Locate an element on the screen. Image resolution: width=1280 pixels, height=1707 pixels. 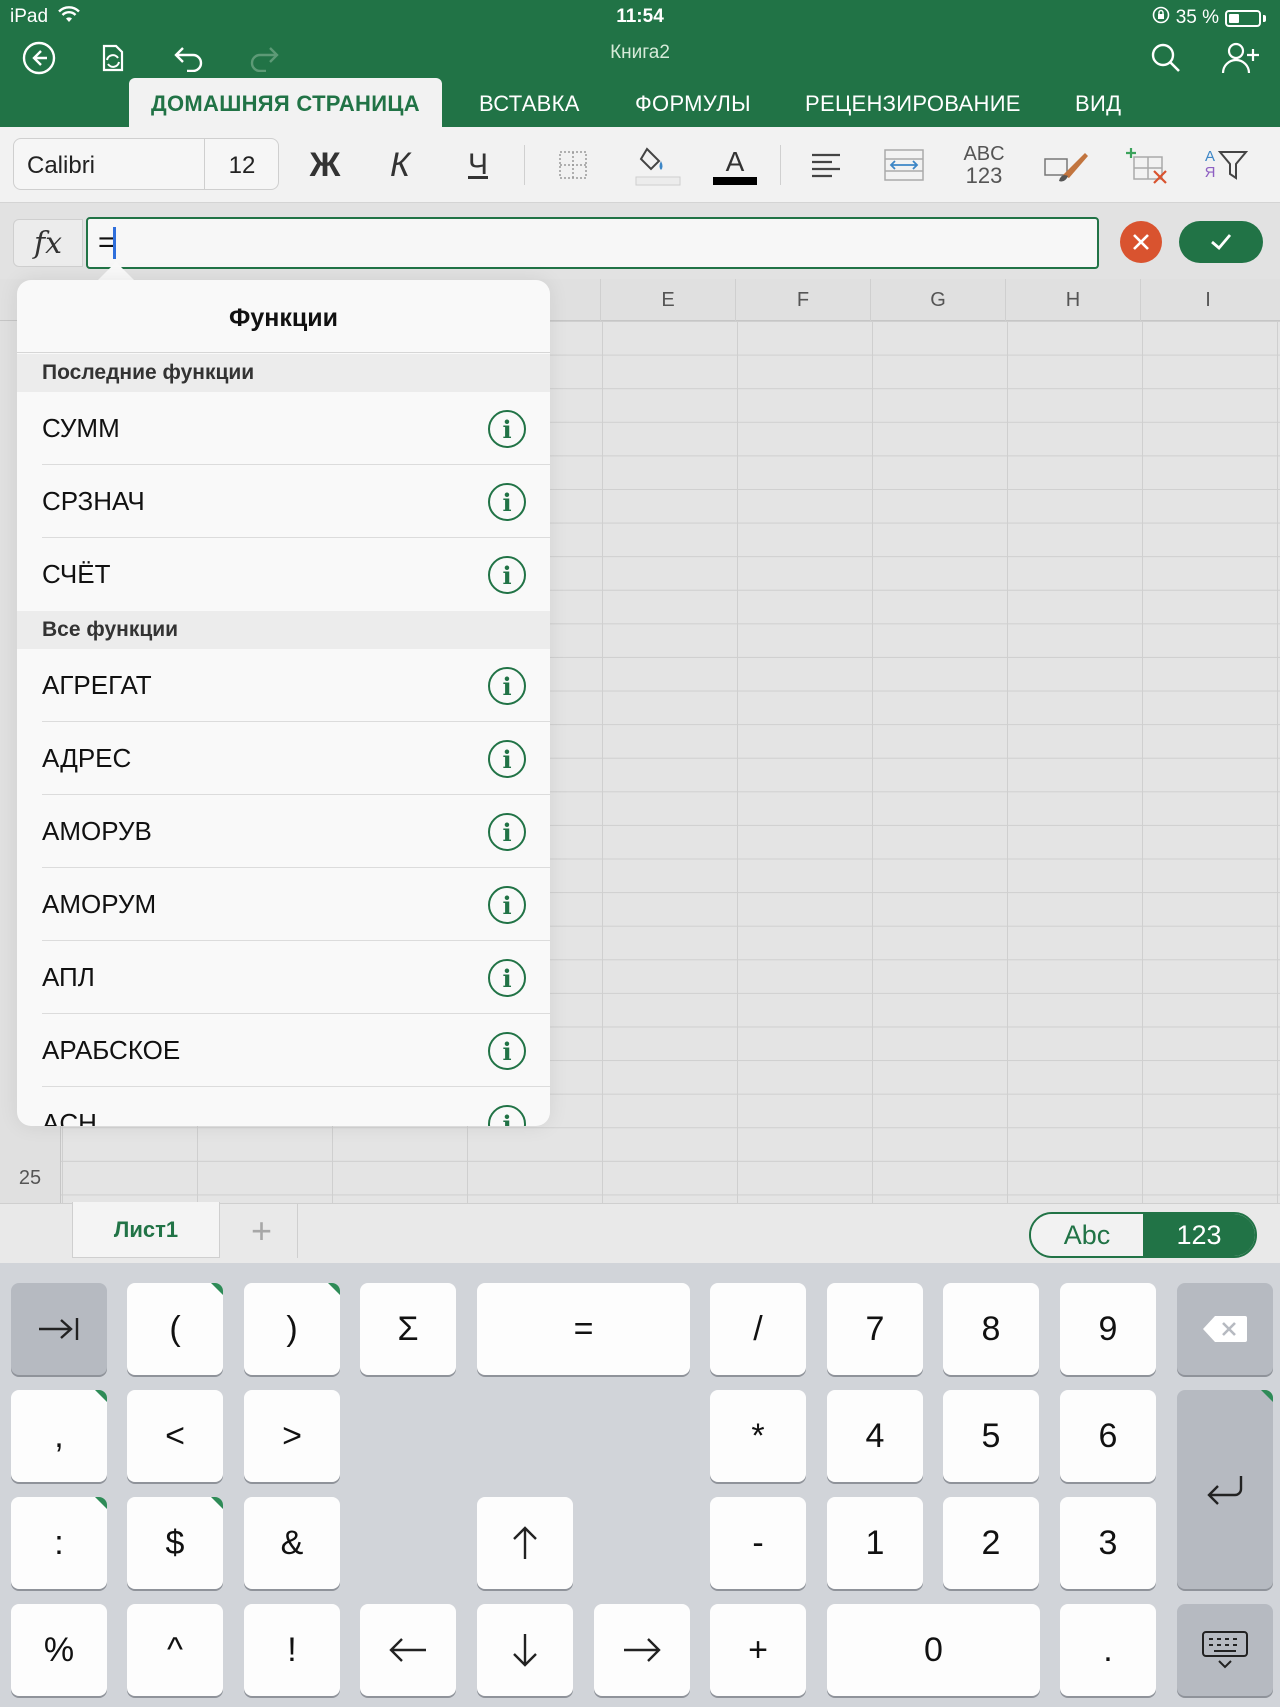
keyboard-mode-toggle: Abc 123 is located at coordinates (1143, 1235).